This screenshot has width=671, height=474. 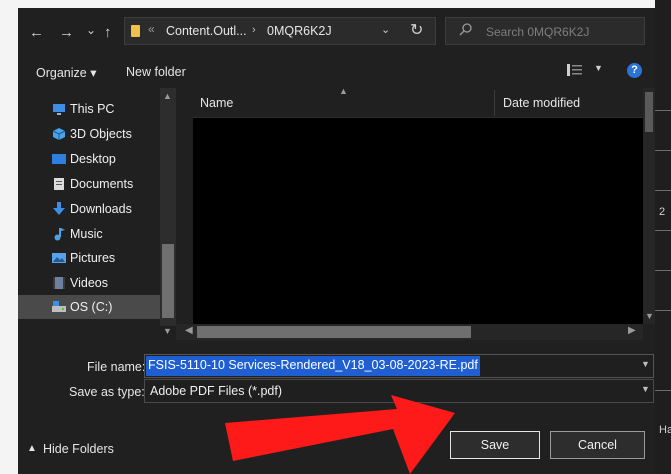 What do you see at coordinates (102, 184) in the screenshot?
I see `nav-item-label: Documents` at bounding box center [102, 184].